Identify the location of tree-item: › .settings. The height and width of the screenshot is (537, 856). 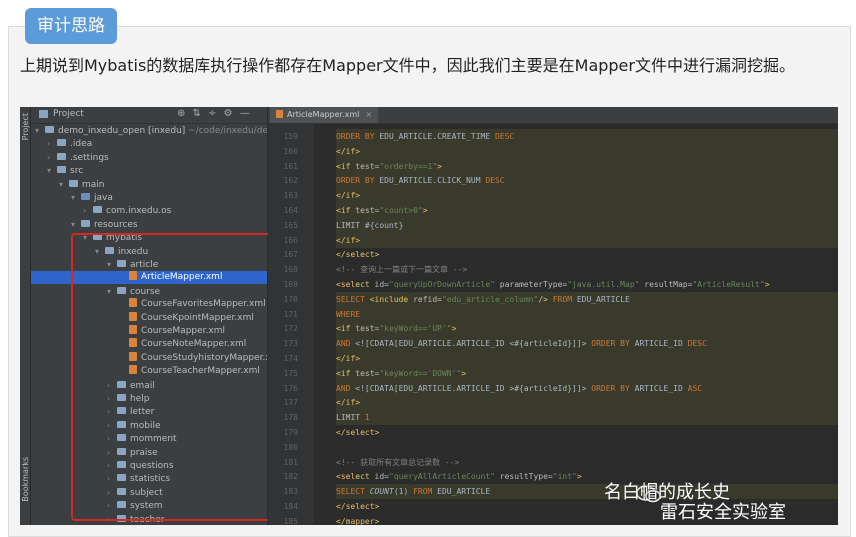
(149, 157).